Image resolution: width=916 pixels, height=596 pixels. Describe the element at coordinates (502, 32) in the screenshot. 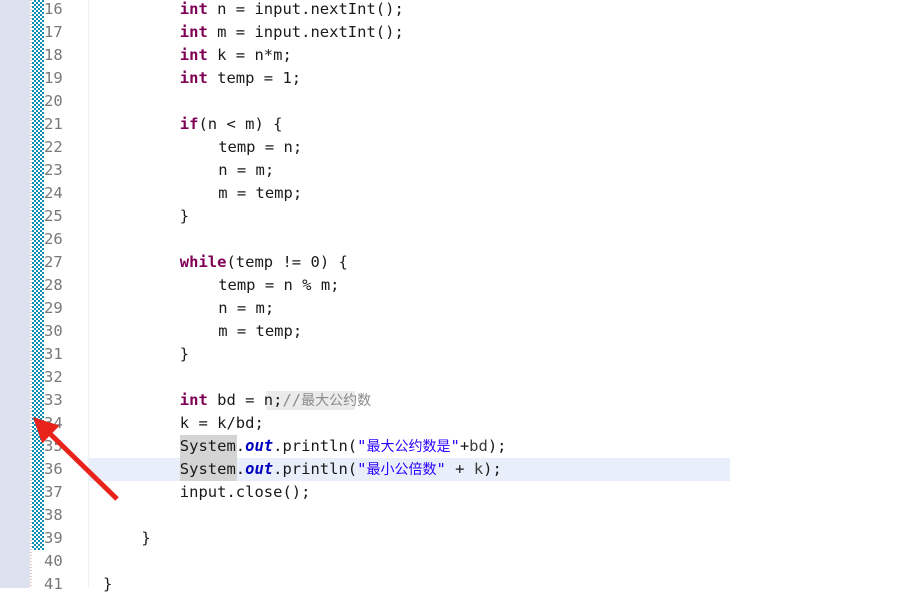

I see `code-line-17: int m = input.nextInt();` at that location.